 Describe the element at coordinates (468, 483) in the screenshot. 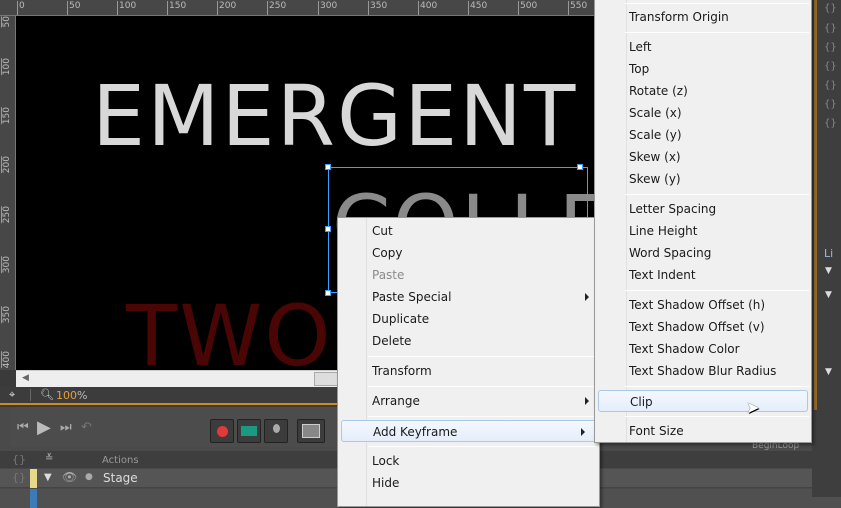

I see `menu-item-hide: Hide` at that location.